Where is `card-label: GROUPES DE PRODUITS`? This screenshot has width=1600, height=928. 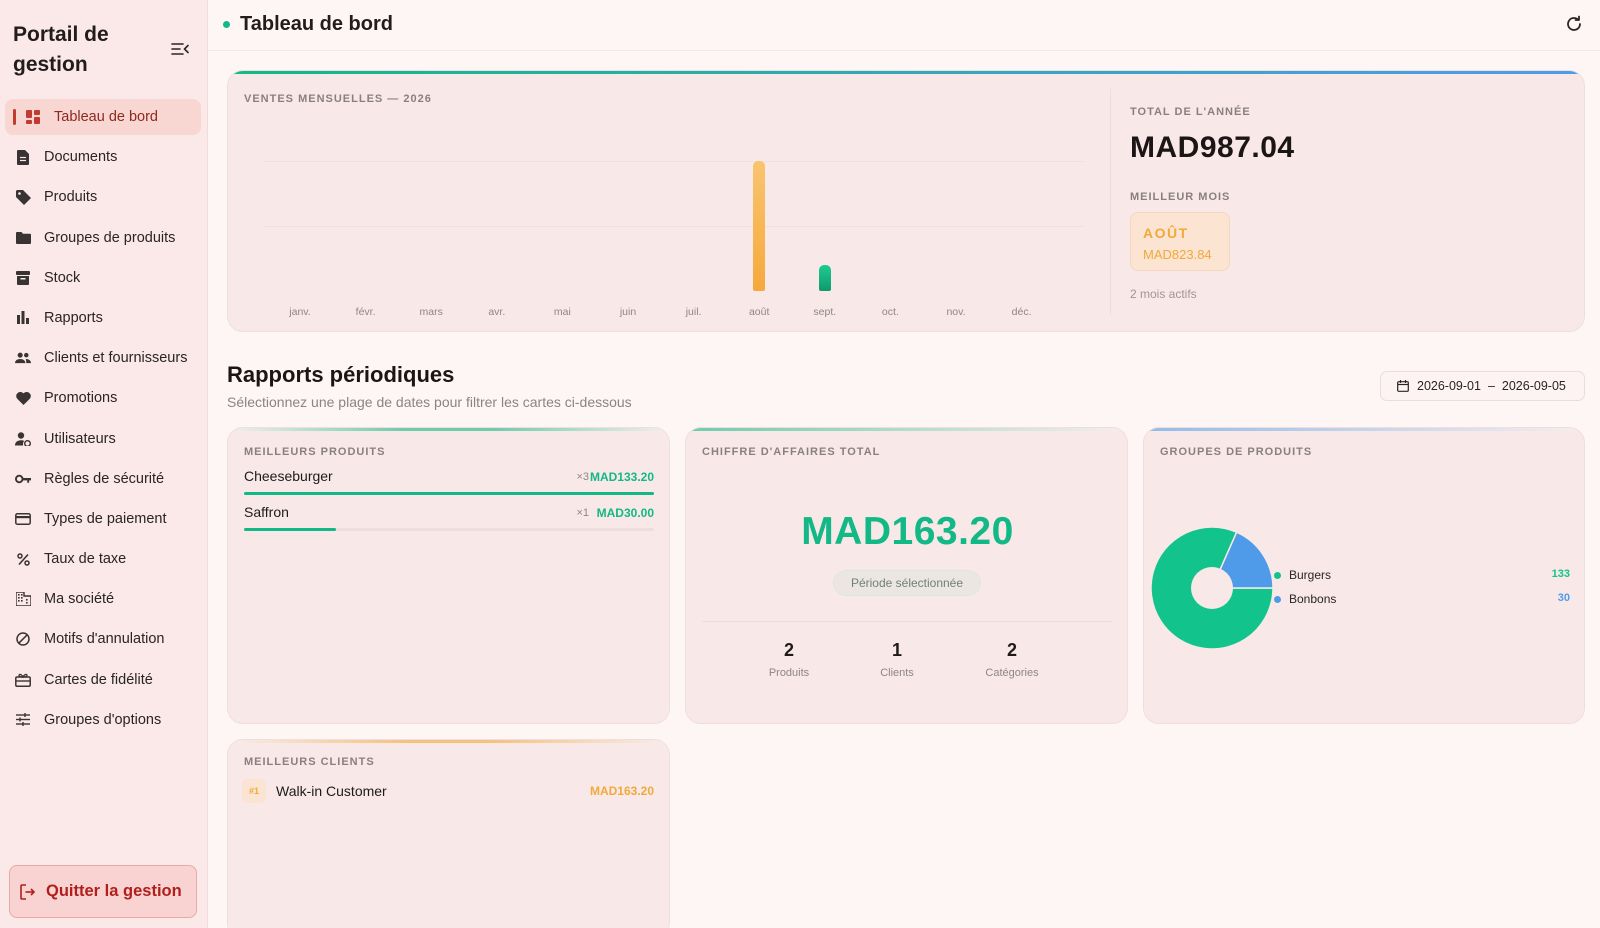
card-label: GROUPES DE PRODUITS is located at coordinates (1236, 452).